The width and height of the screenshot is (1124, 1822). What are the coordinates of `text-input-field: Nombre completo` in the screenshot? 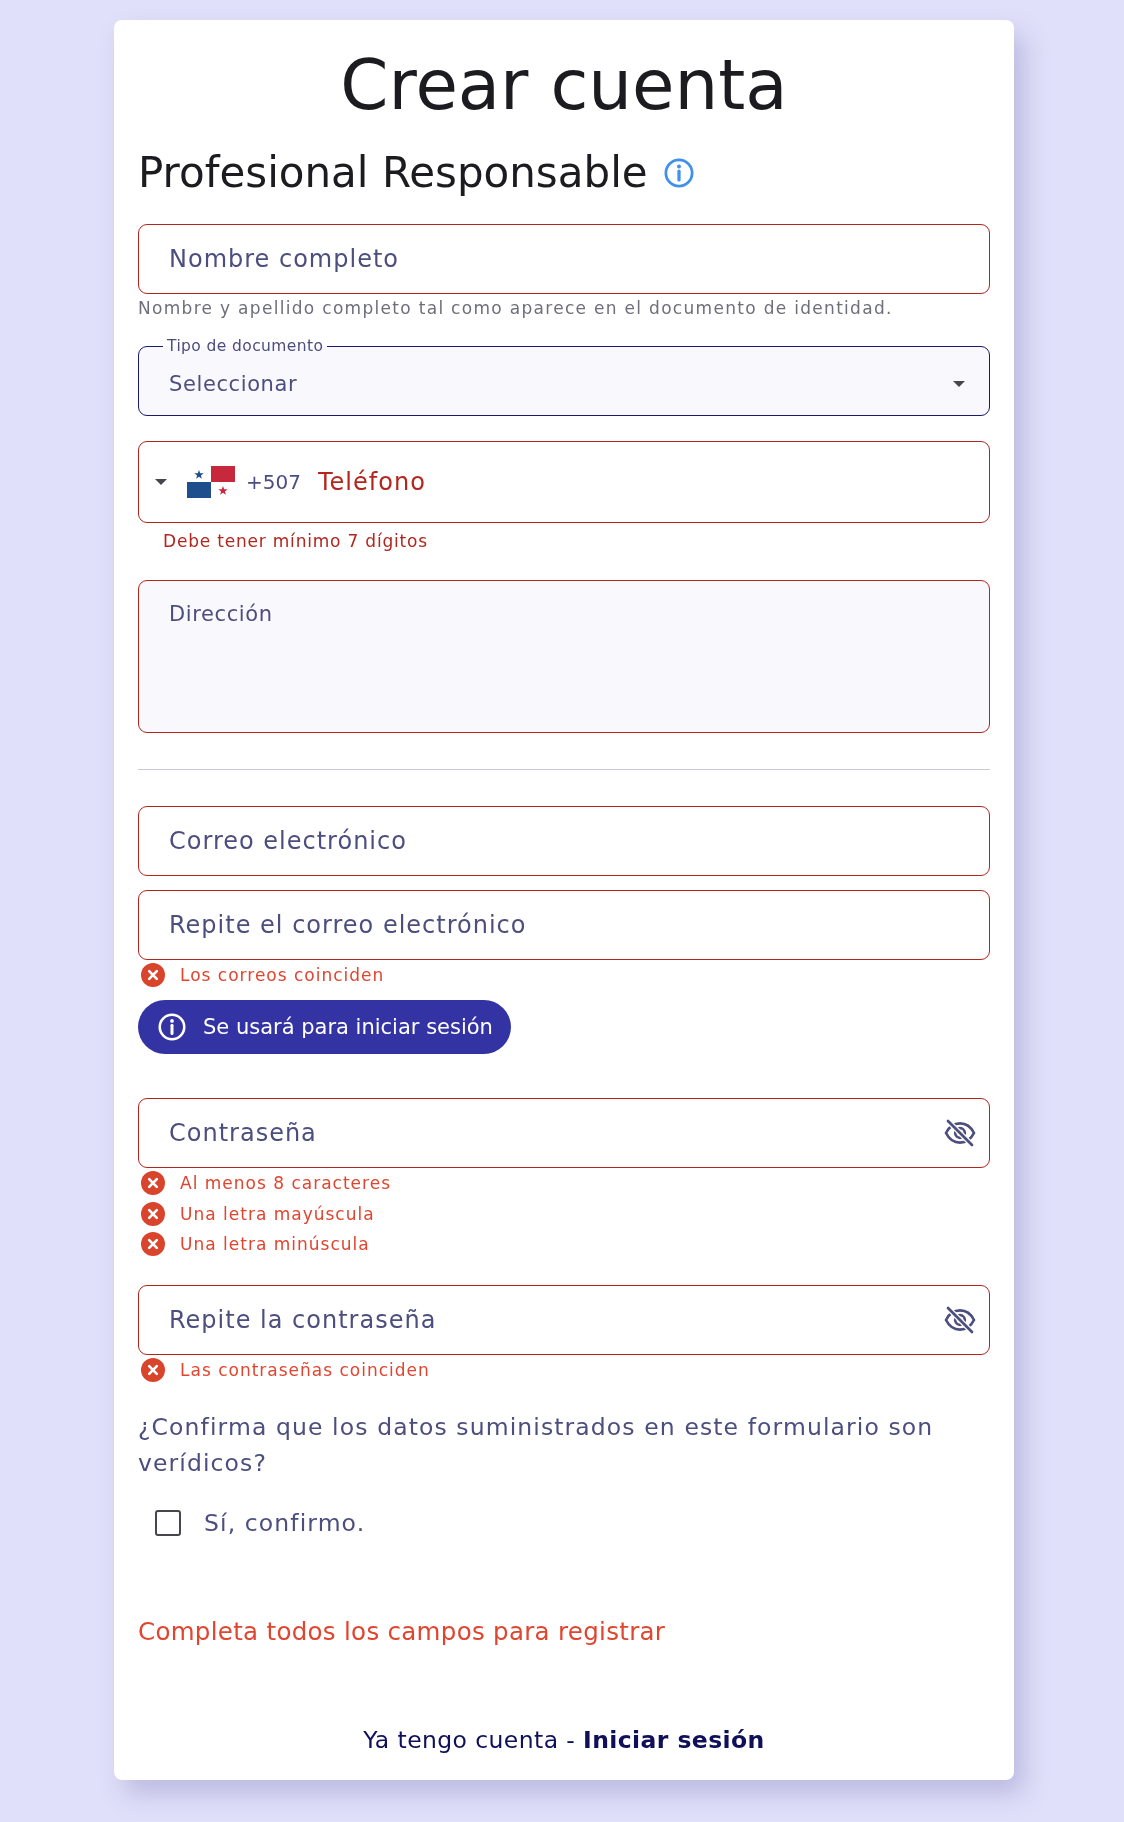 It's located at (564, 259).